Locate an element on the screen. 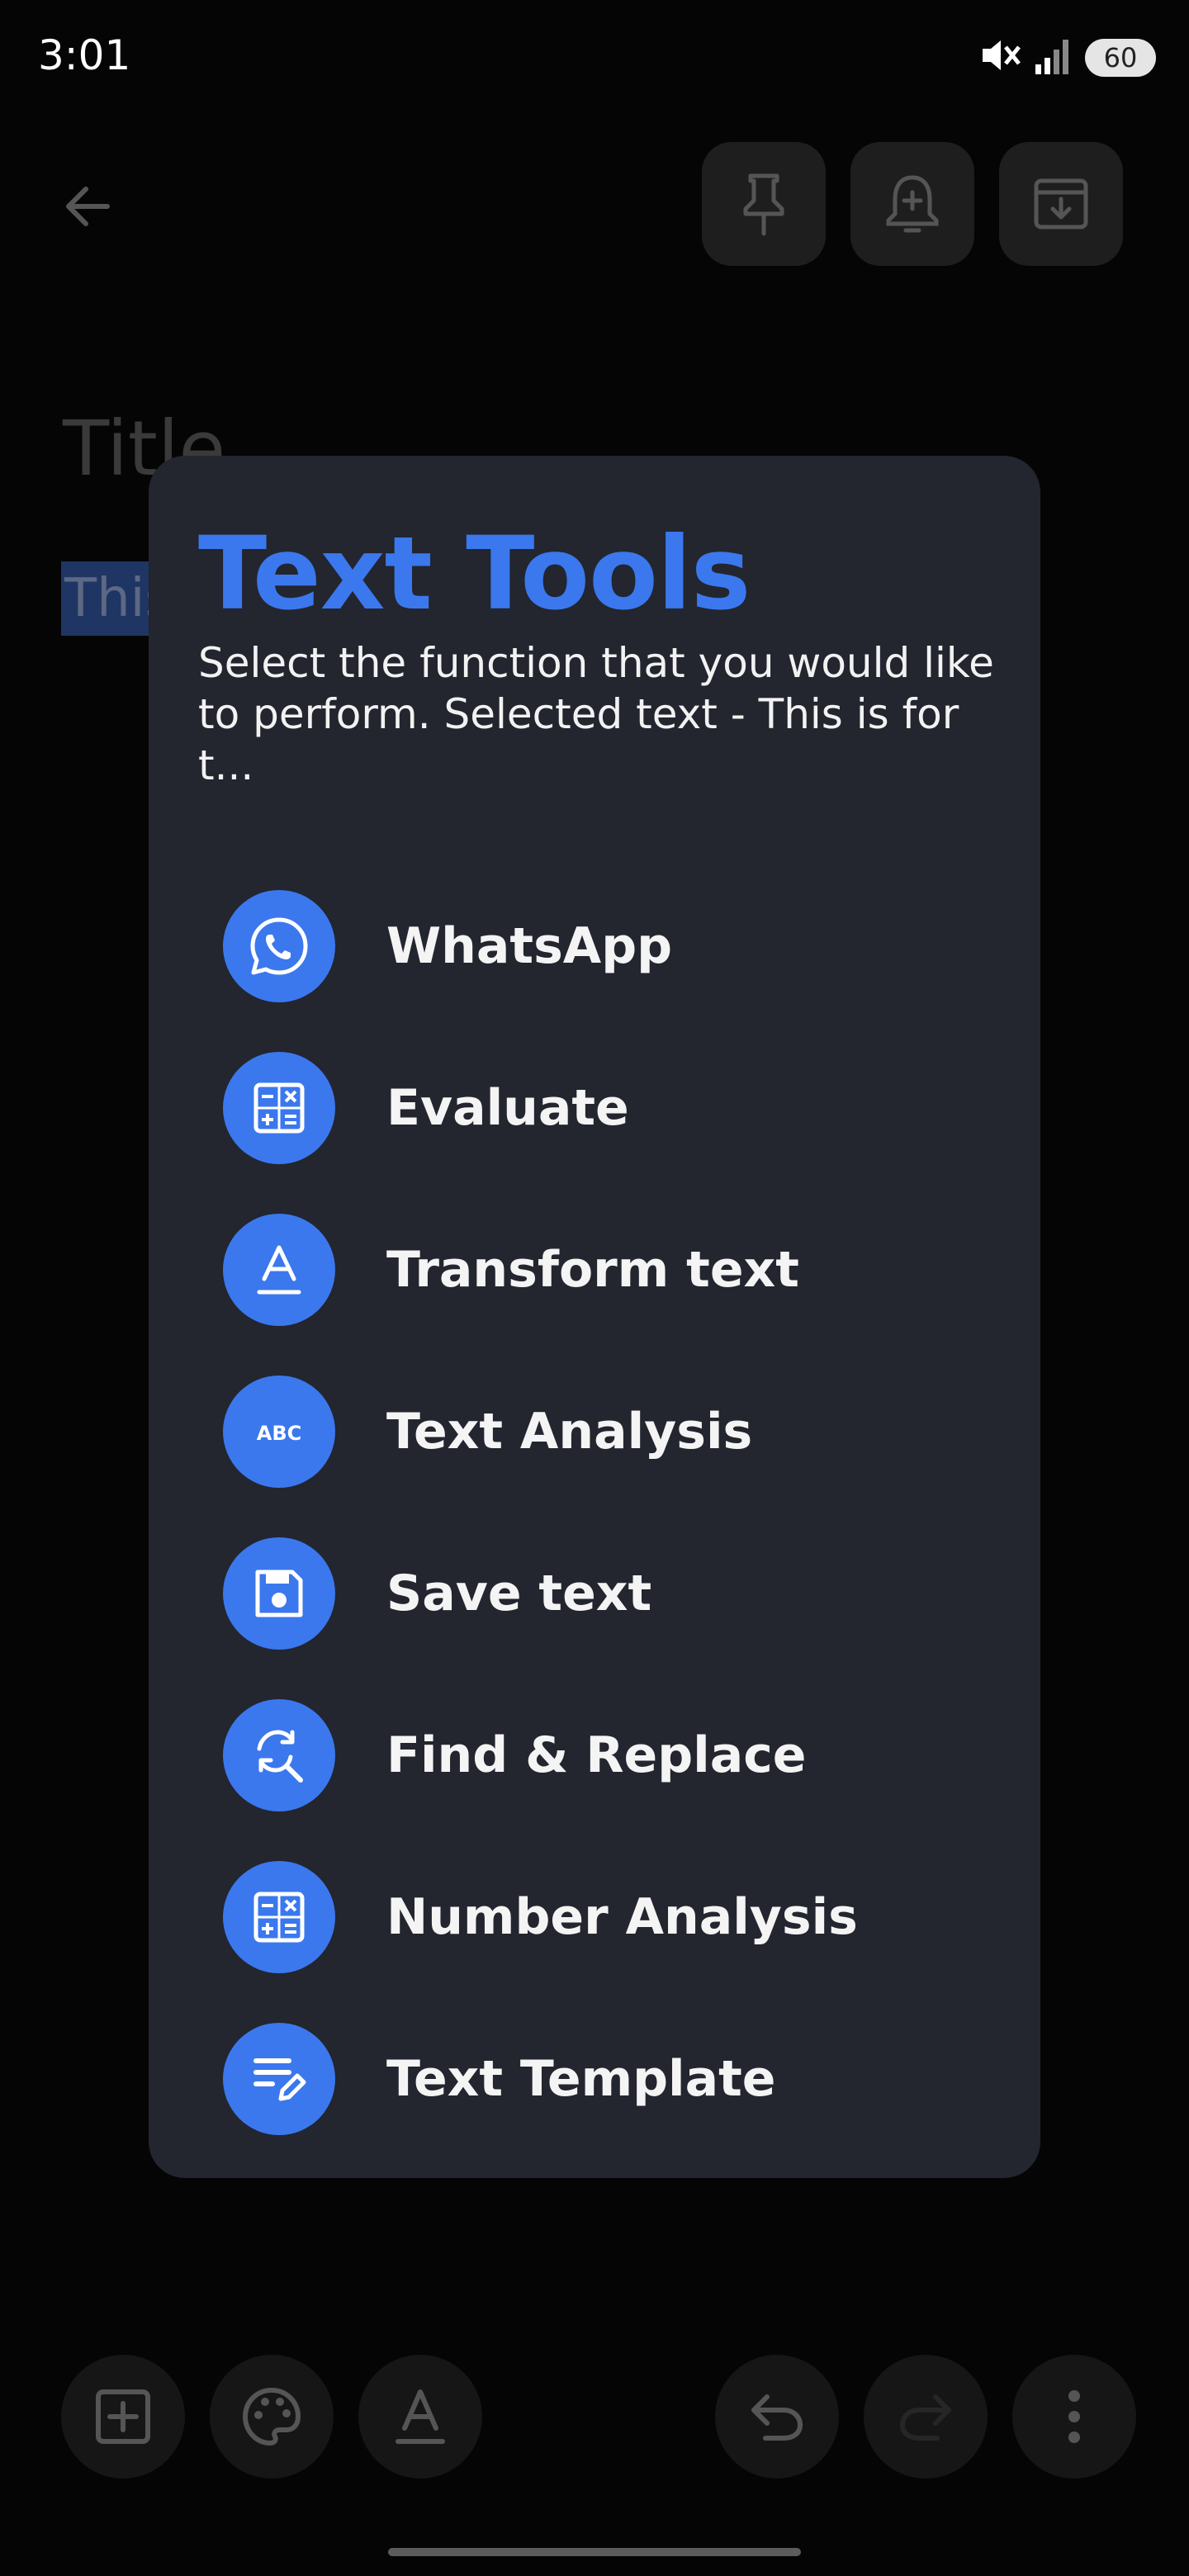  status-icons: 60 is located at coordinates (1067, 57).